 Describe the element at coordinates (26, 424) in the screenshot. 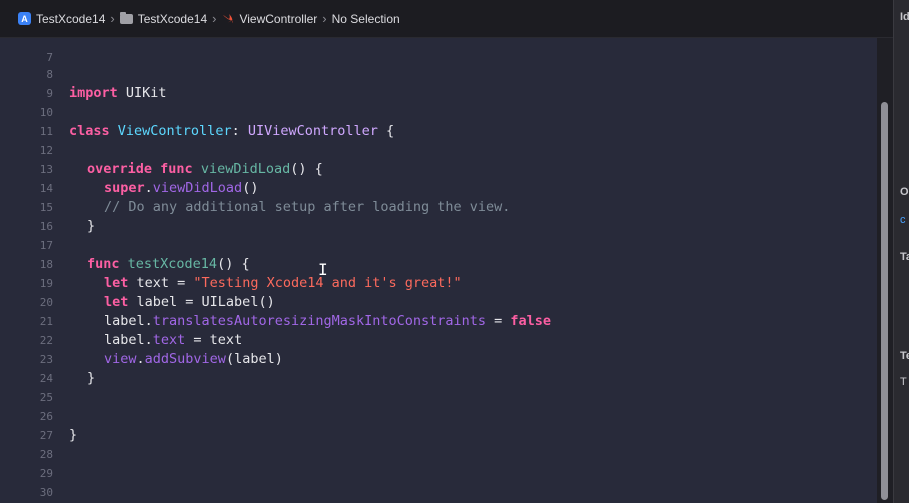

I see `code-line: 27` at that location.